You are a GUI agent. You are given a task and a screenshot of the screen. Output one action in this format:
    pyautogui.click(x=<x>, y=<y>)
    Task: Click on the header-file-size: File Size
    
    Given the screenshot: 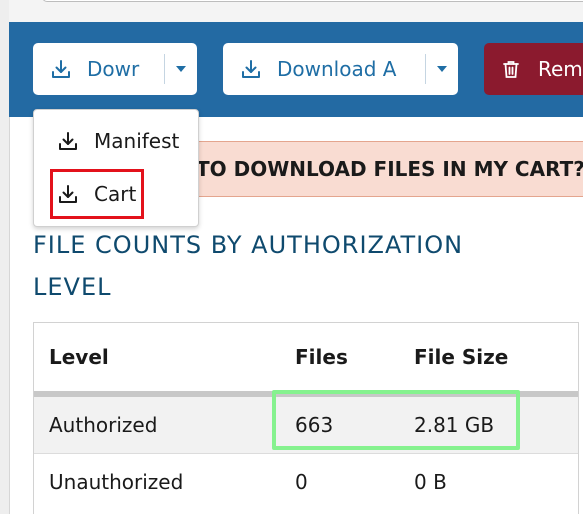 What is the action you would take?
    pyautogui.click(x=461, y=357)
    